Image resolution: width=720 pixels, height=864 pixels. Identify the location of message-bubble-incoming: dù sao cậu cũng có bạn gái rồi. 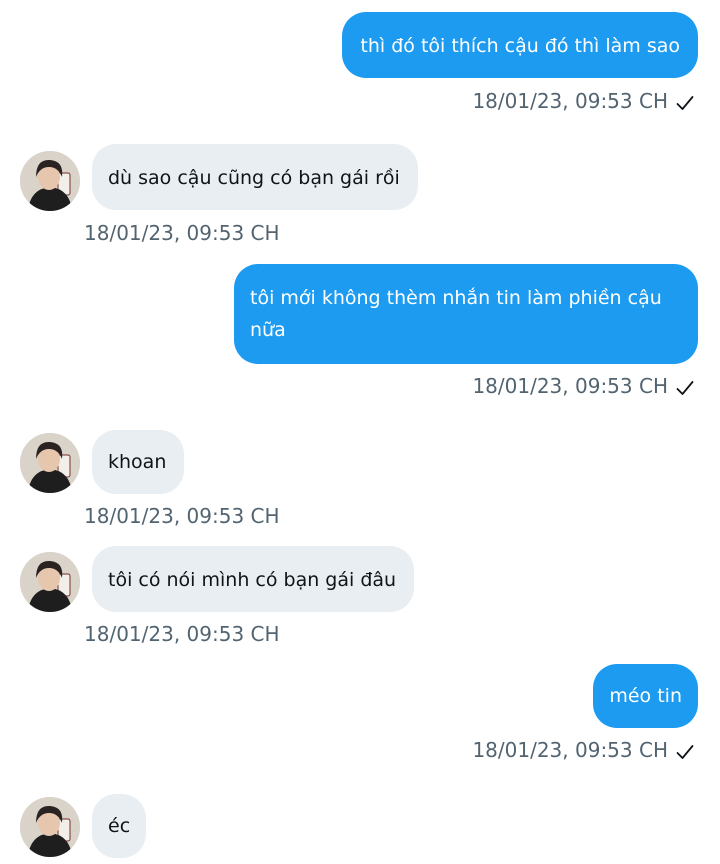
(255, 177).